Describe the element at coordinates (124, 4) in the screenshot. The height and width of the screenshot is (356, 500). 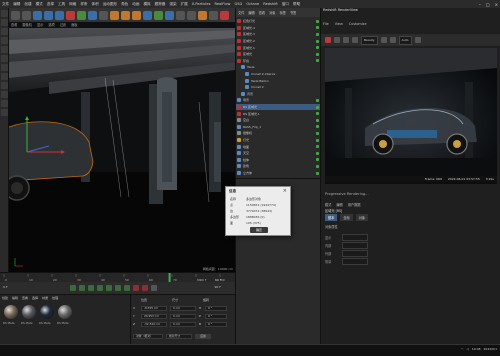
I see `menu-item: 角色` at that location.